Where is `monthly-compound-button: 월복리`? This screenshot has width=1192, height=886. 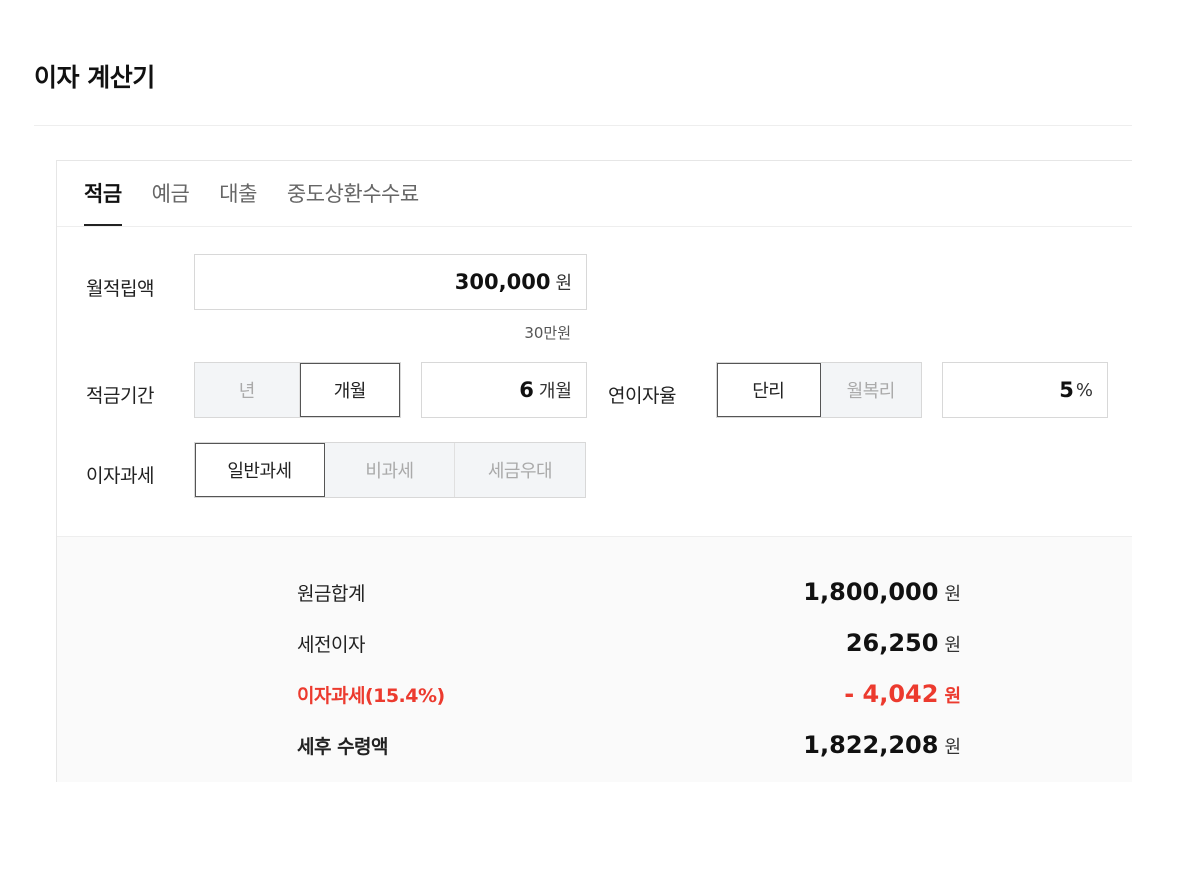
monthly-compound-button: 월복리 is located at coordinates (871, 390).